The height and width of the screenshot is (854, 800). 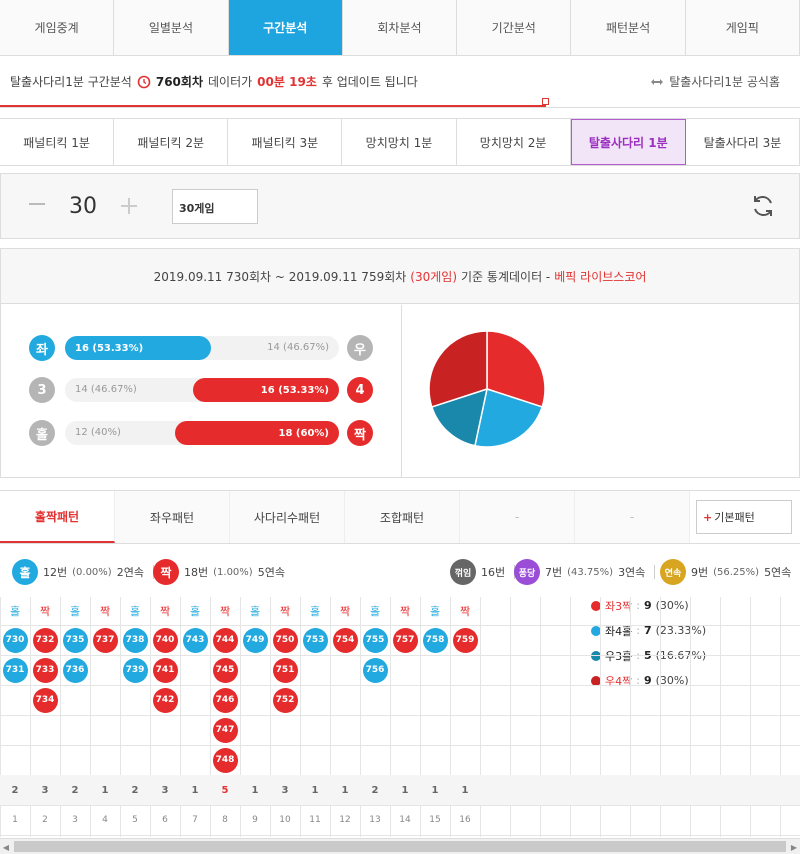 I want to click on grid-cell: 747, so click(x=225, y=730).